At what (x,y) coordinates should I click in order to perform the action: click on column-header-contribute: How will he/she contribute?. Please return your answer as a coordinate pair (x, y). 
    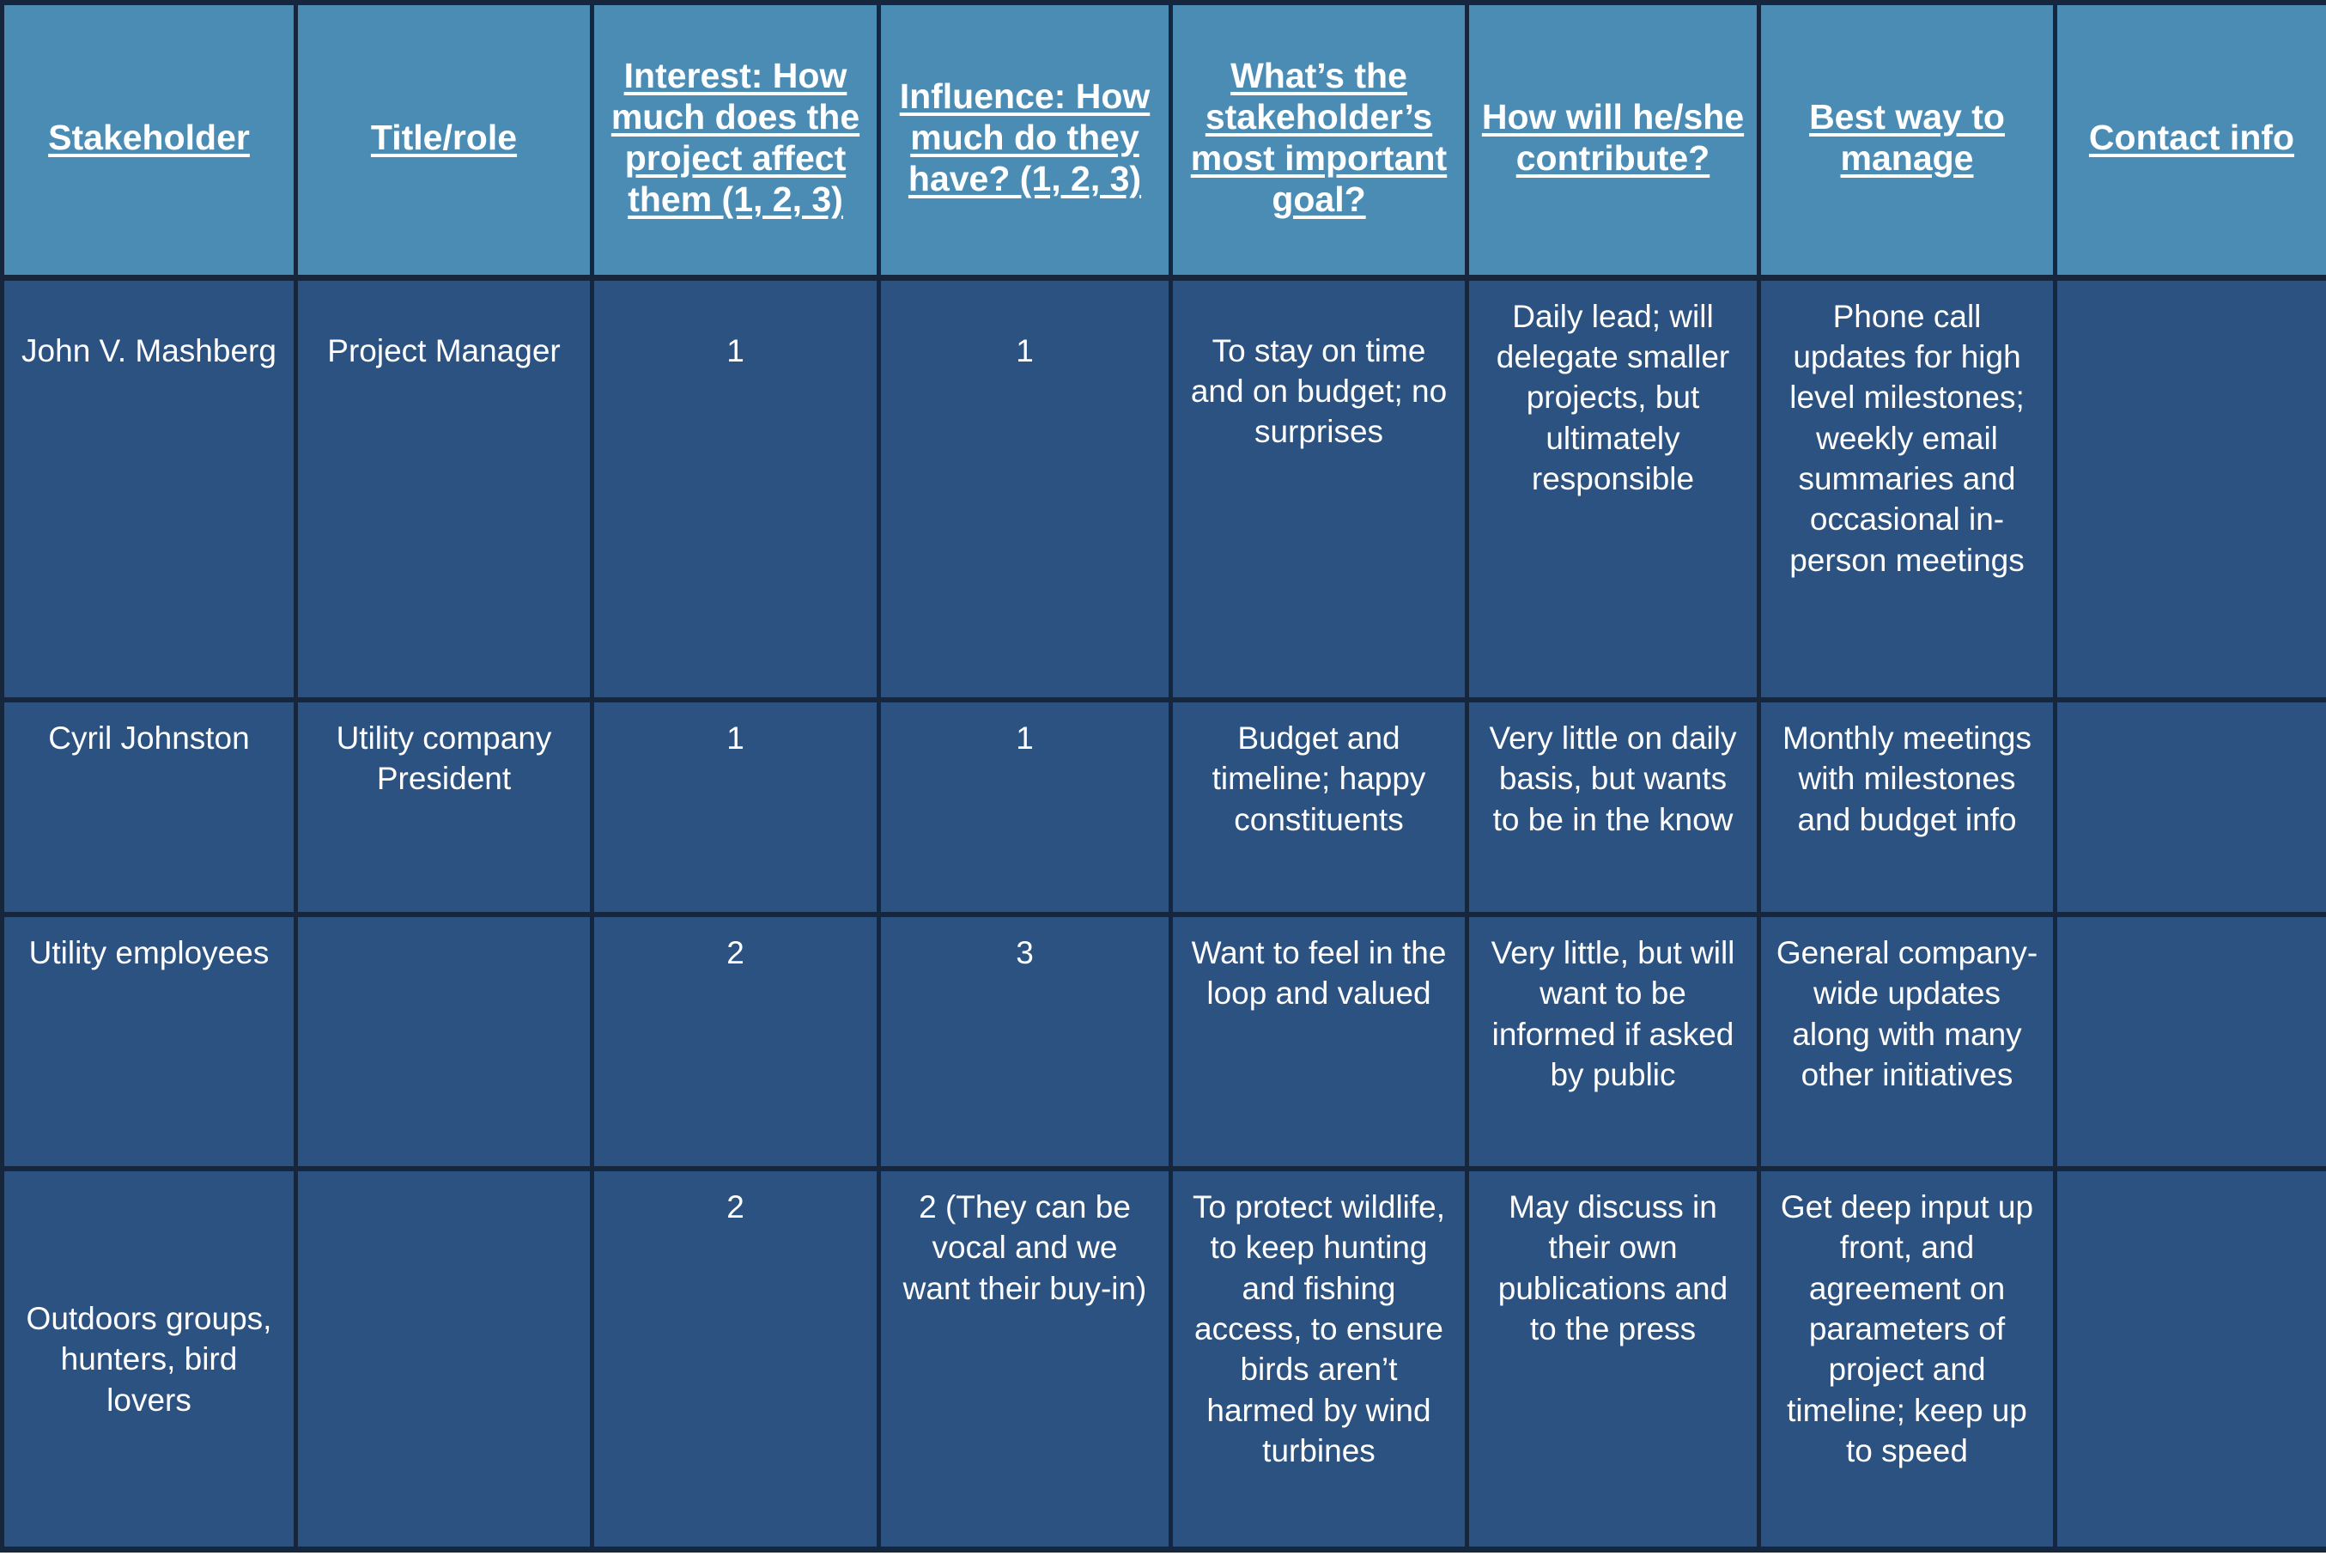
    Looking at the image, I should click on (1613, 142).